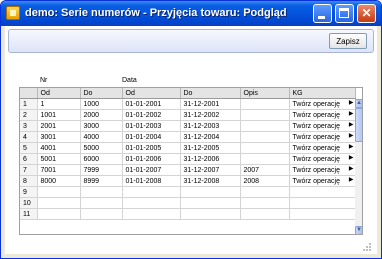 The height and width of the screenshot is (259, 382). What do you see at coordinates (101, 137) in the screenshot?
I see `nr-do-cell: 4000` at bounding box center [101, 137].